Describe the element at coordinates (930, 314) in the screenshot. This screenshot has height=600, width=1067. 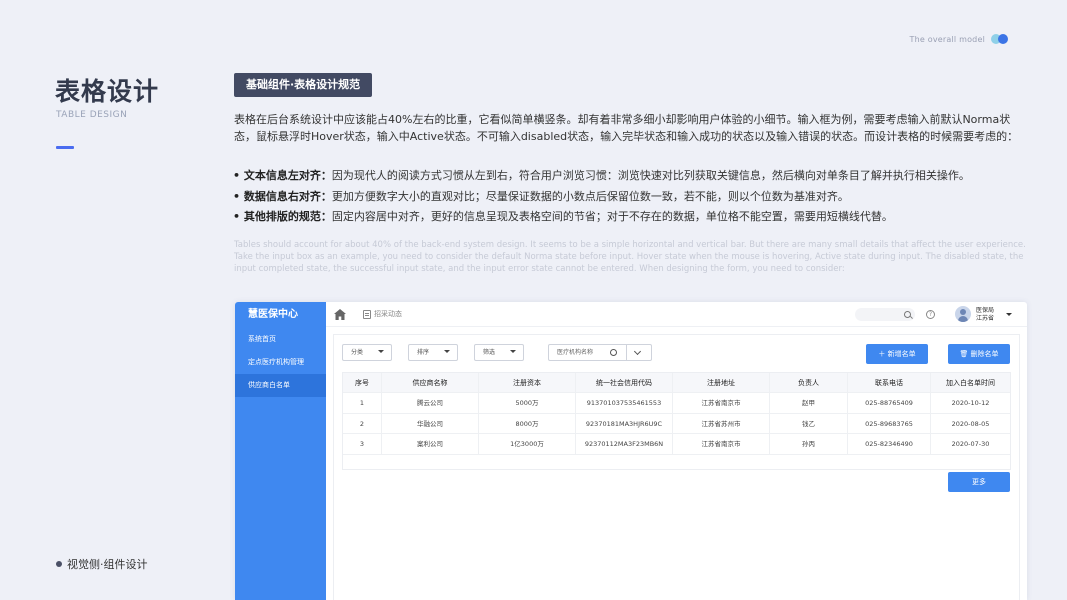
I see `help-icon: ?` at that location.